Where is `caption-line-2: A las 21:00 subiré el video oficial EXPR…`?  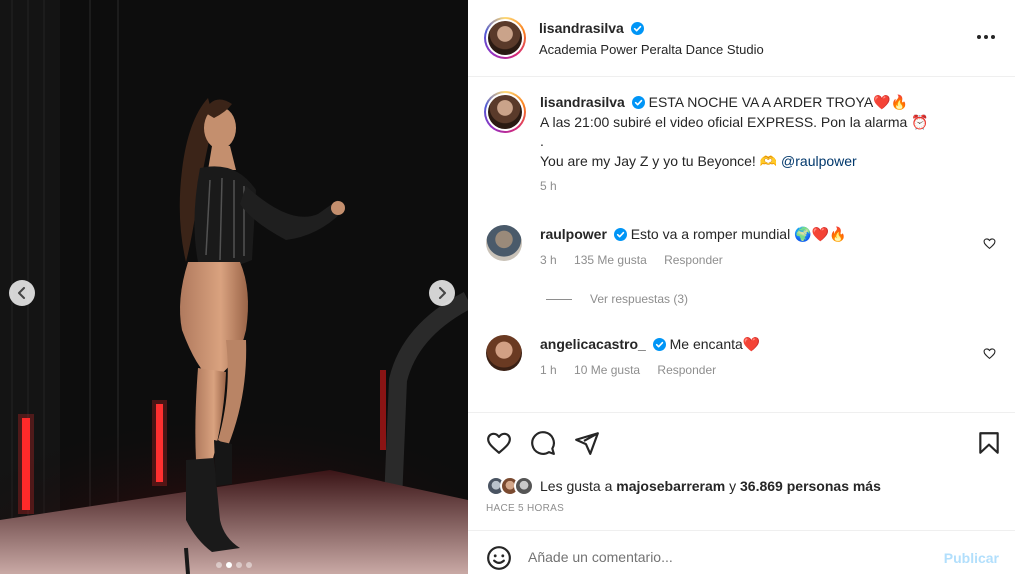
caption-line-2: A las 21:00 subiré el video oficial EXPR… is located at coordinates (734, 121).